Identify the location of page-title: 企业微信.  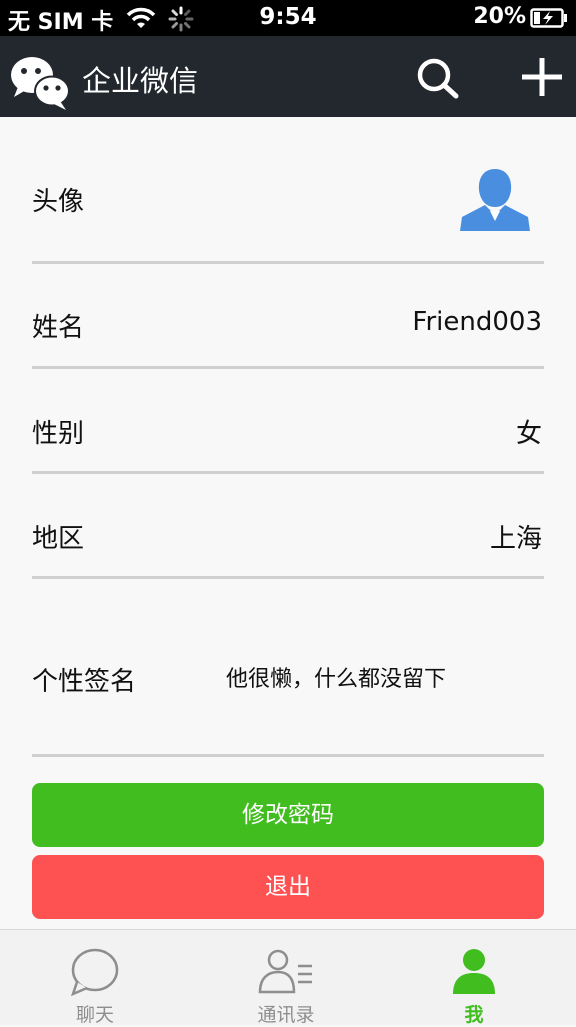
(140, 81).